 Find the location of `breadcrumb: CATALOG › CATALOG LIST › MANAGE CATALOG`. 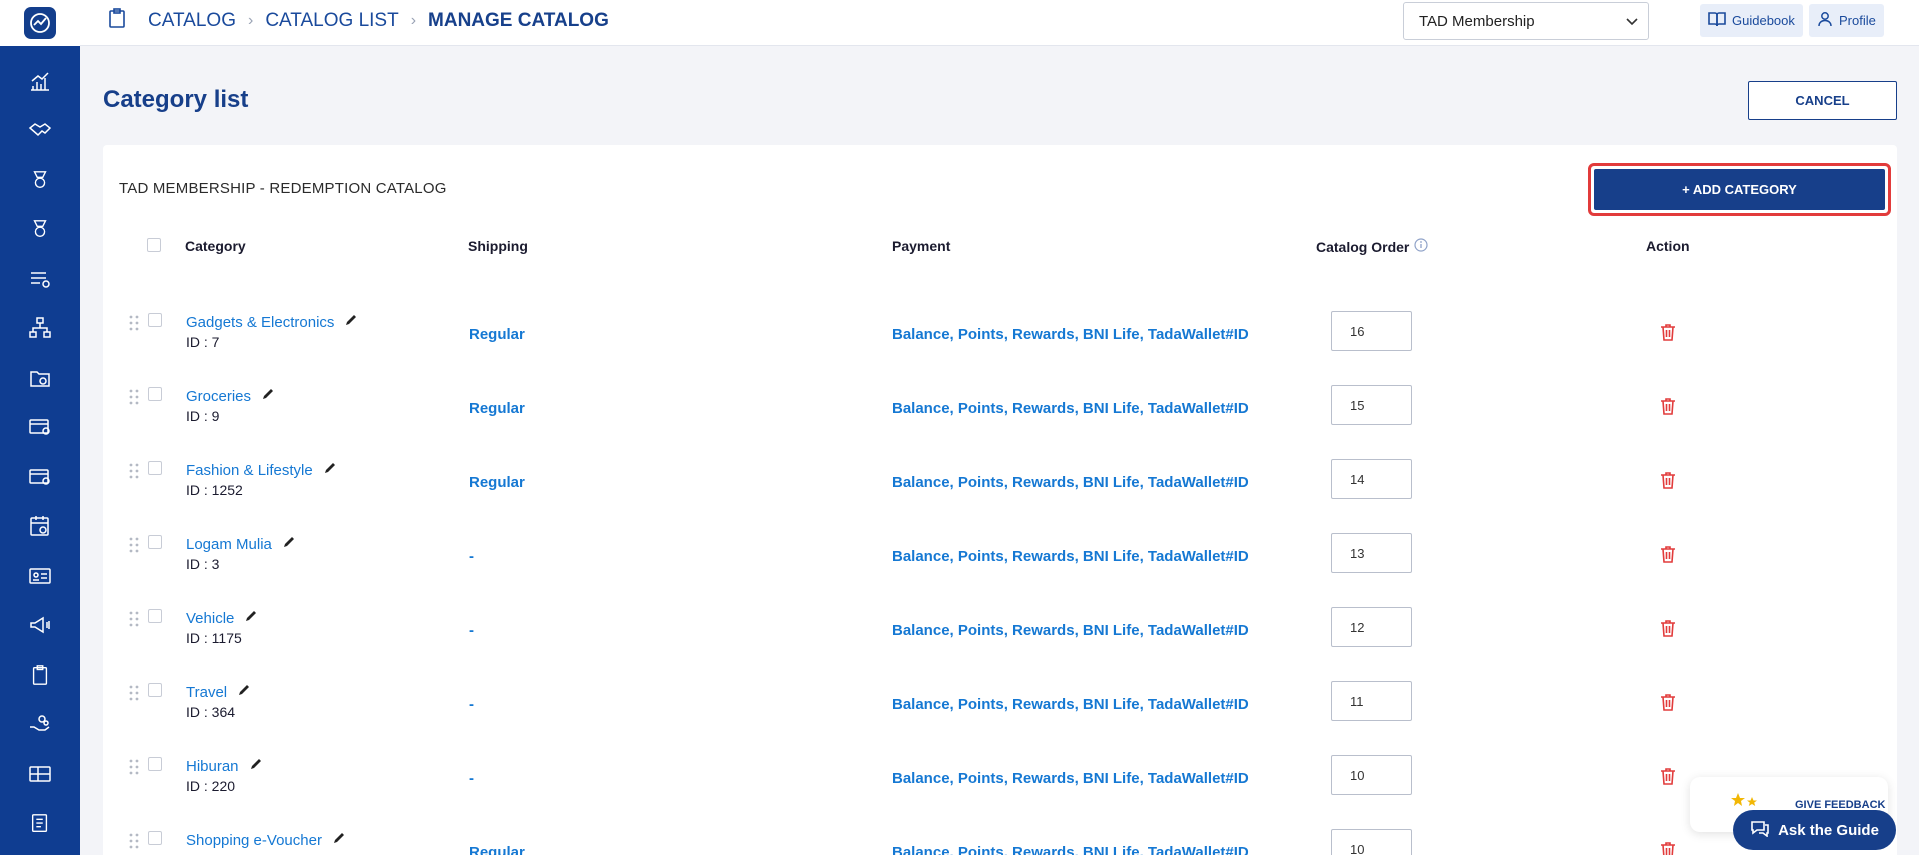

breadcrumb: CATALOG › CATALOG LIST › MANAGE CATALOG is located at coordinates (358, 21).